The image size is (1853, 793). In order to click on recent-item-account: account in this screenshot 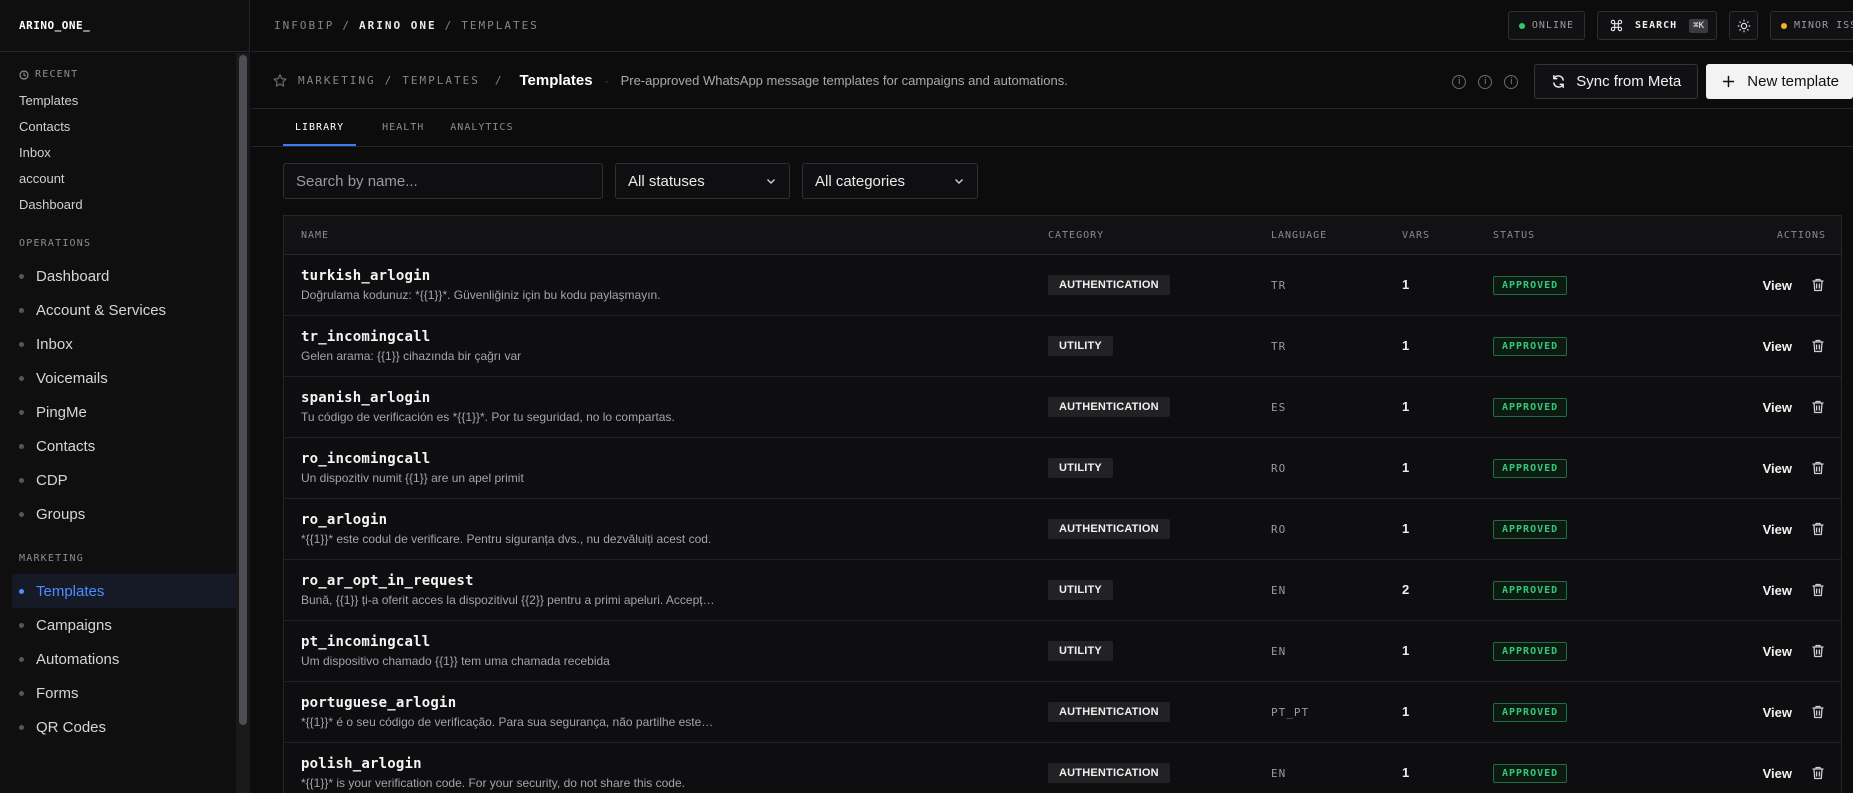, I will do `click(127, 179)`.